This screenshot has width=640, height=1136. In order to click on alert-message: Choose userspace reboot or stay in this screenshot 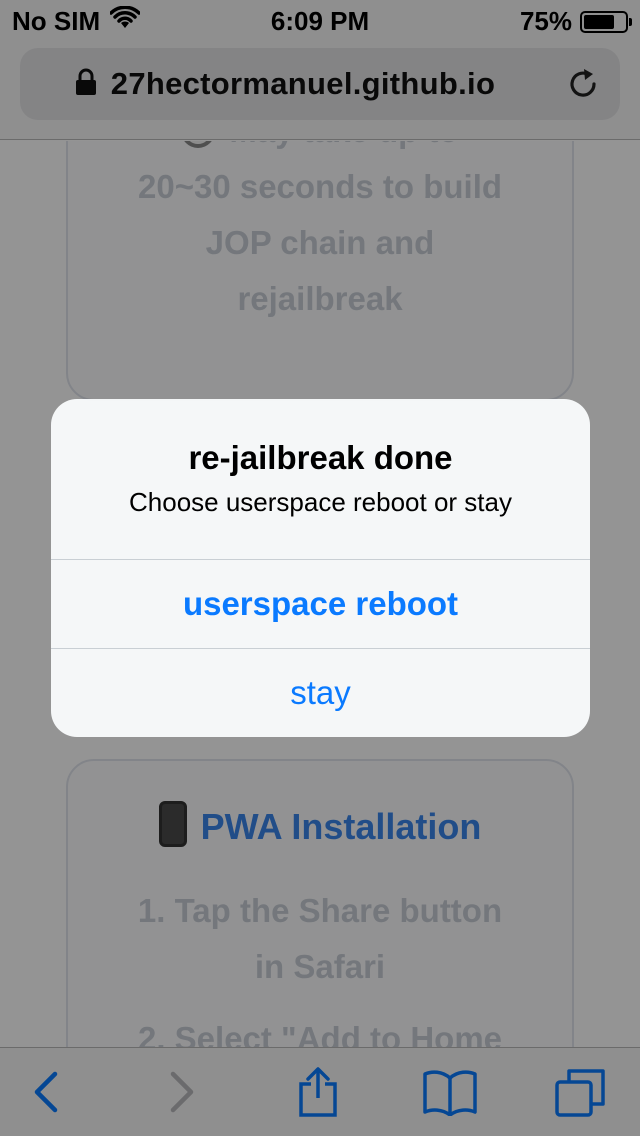, I will do `click(320, 502)`.